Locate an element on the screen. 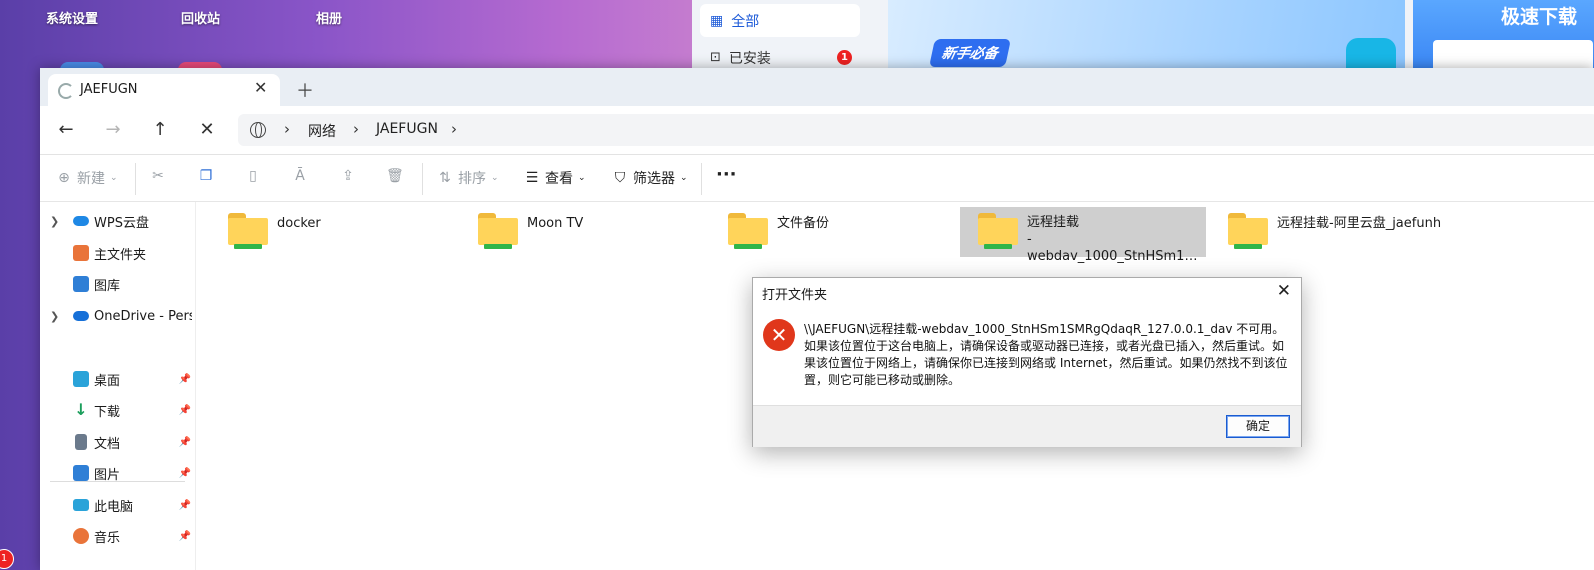 This screenshot has height=570, width=1594. share-button: ⇪ is located at coordinates (348, 176).